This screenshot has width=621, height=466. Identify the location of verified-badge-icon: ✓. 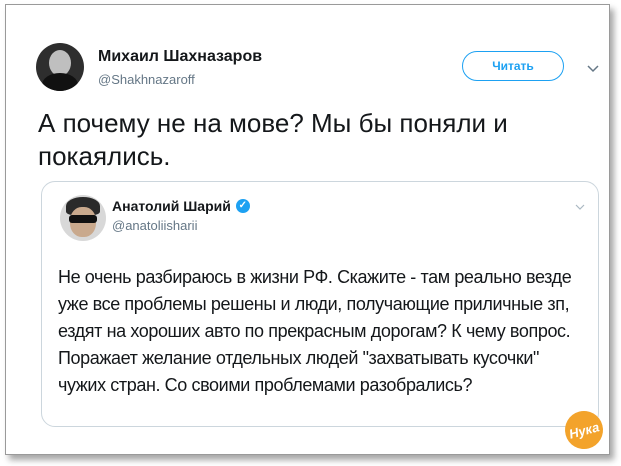
(242, 206).